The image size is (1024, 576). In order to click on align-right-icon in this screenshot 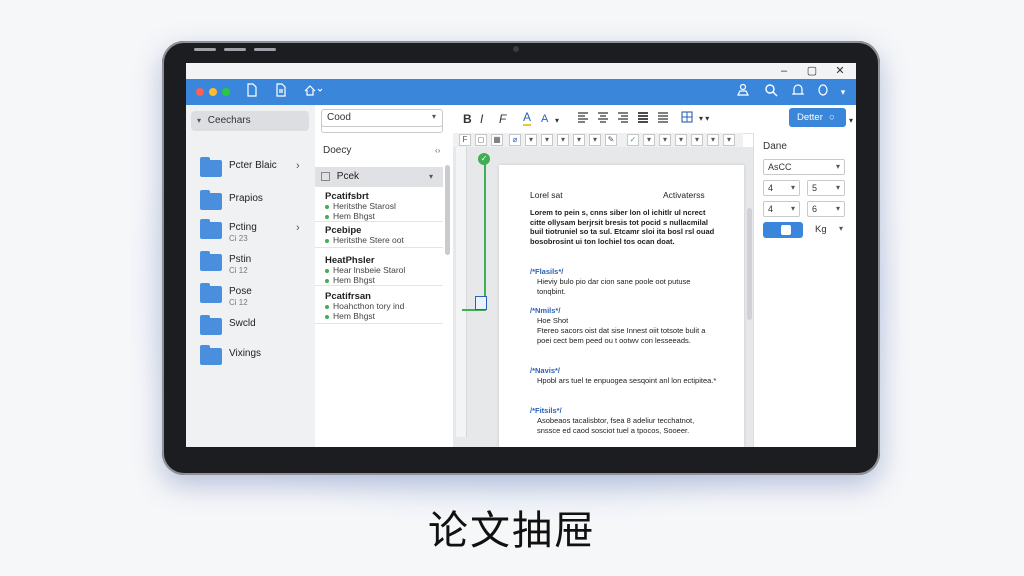, I will do `click(623, 119)`.